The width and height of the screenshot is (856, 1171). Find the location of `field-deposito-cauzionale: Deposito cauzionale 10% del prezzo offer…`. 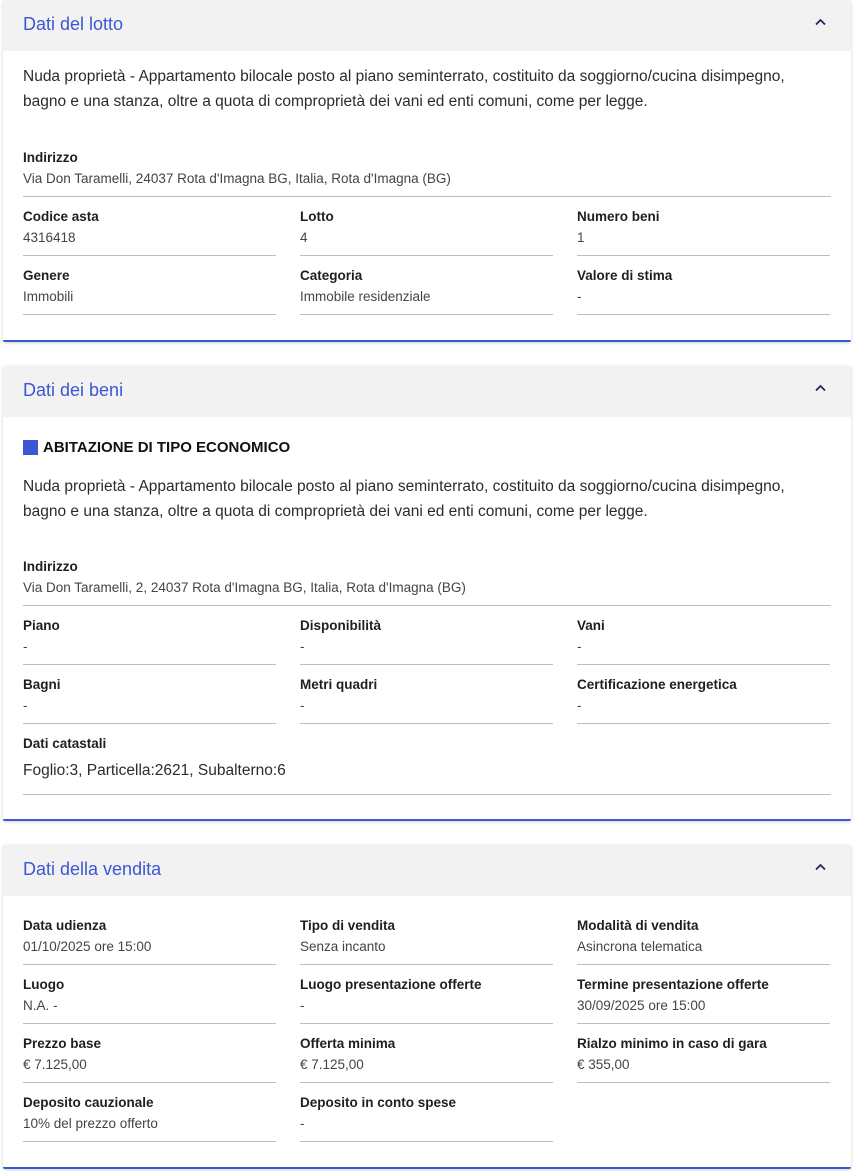

field-deposito-cauzionale: Deposito cauzionale 10% del prezzo offer… is located at coordinates (149, 1112).